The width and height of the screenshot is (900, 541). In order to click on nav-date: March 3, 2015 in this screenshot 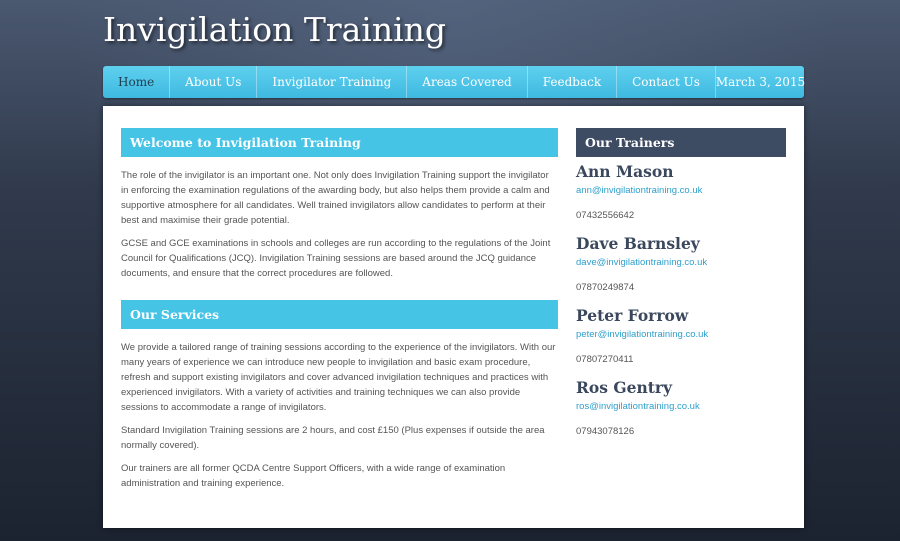, I will do `click(760, 82)`.